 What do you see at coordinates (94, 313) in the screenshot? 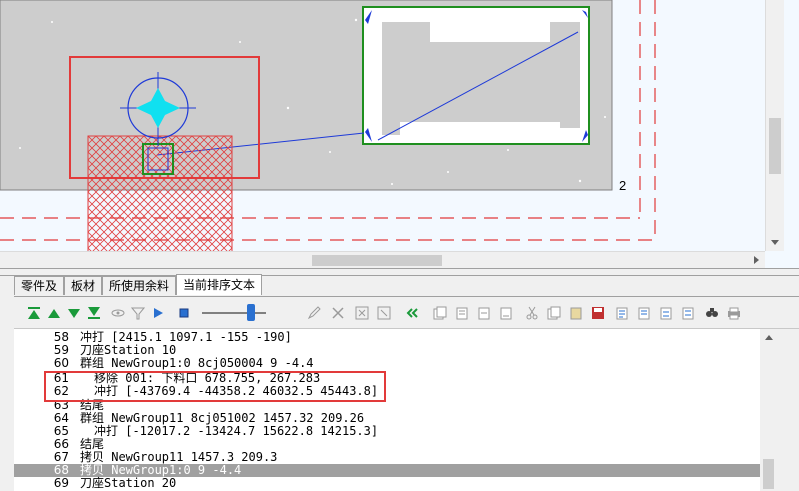
I see `move-bottom-icon` at bounding box center [94, 313].